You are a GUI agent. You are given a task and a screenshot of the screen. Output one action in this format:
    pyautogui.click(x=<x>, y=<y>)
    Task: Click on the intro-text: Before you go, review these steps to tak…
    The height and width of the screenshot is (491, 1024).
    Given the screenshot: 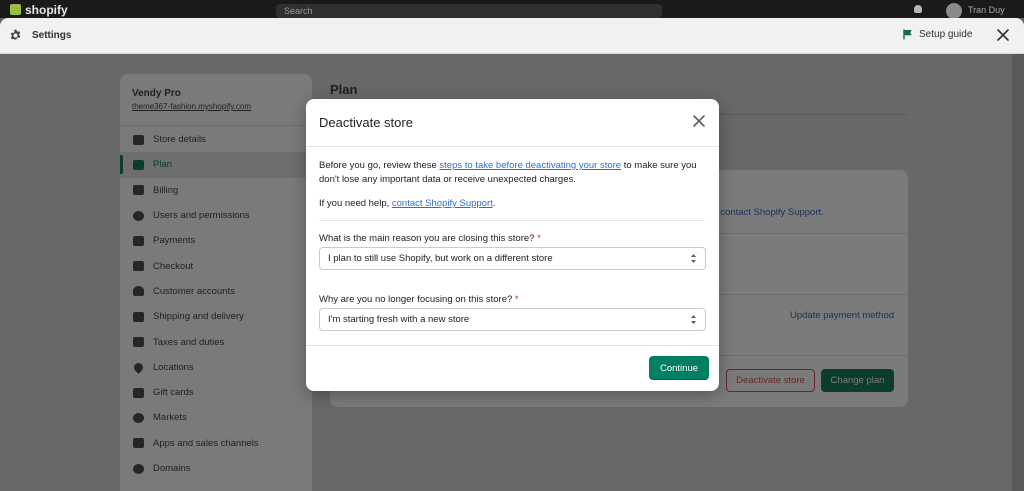 What is the action you would take?
    pyautogui.click(x=512, y=172)
    